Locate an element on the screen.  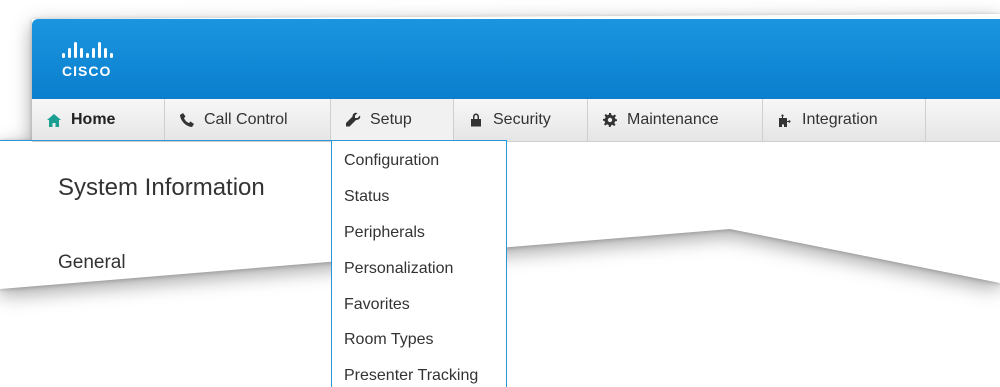
nav-maintenance: Maintenance is located at coordinates (675, 120).